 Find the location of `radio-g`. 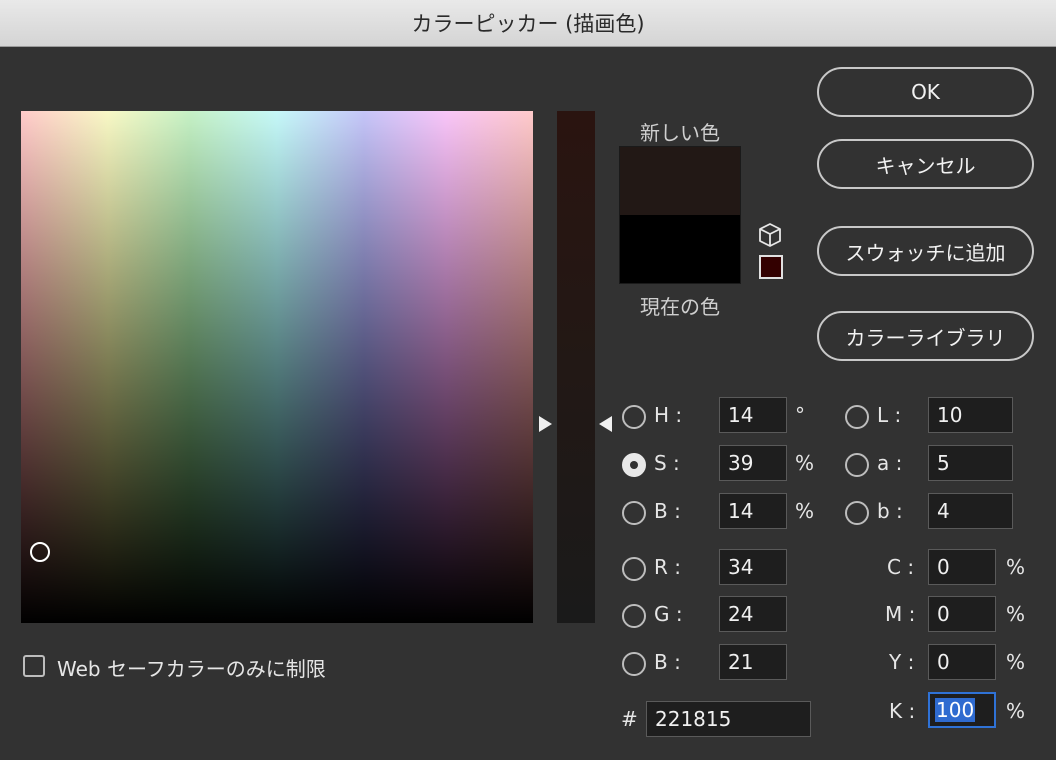

radio-g is located at coordinates (634, 616).